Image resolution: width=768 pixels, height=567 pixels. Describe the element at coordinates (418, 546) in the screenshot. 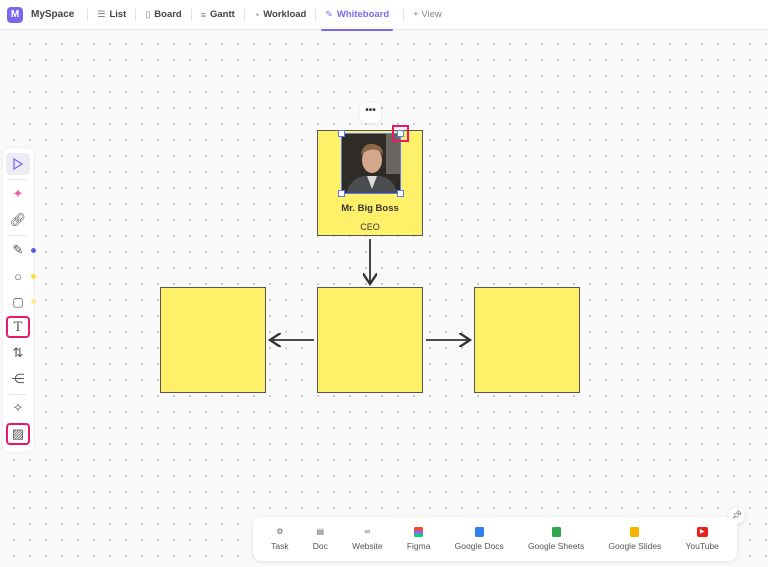

I see `embed-label: Figma` at that location.